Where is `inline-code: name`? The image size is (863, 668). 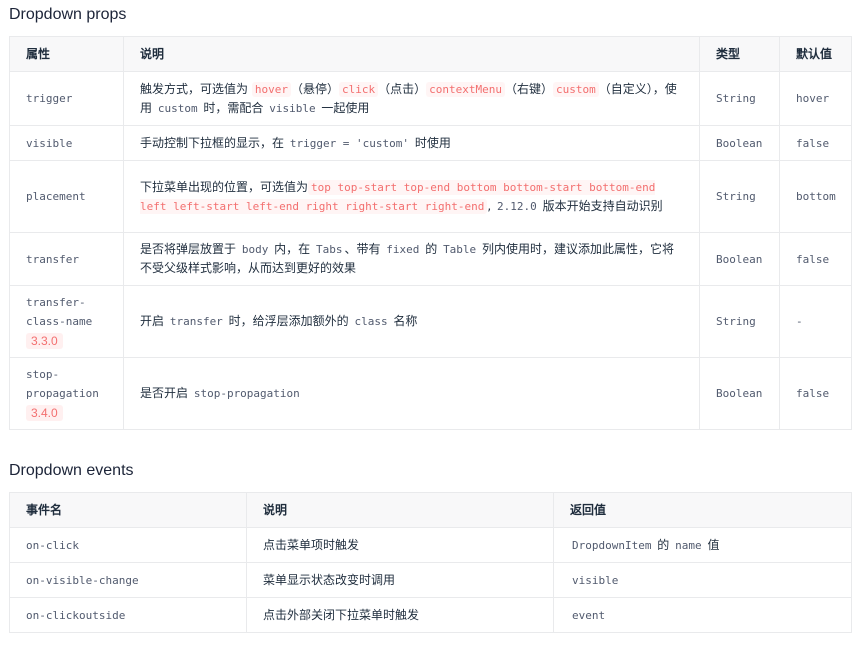 inline-code: name is located at coordinates (688, 545).